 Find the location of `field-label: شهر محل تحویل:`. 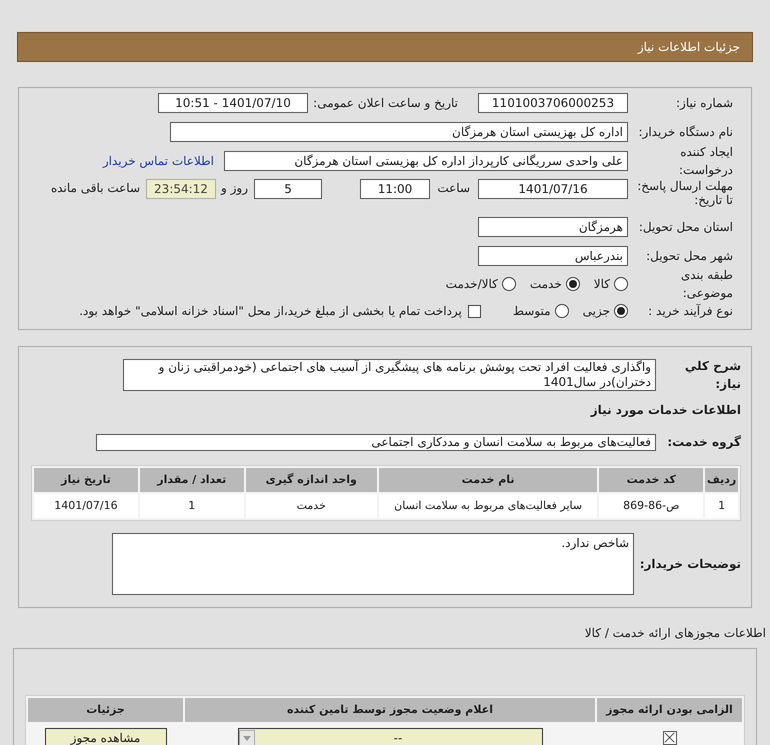

field-label: شهر محل تحویل: is located at coordinates (689, 256).